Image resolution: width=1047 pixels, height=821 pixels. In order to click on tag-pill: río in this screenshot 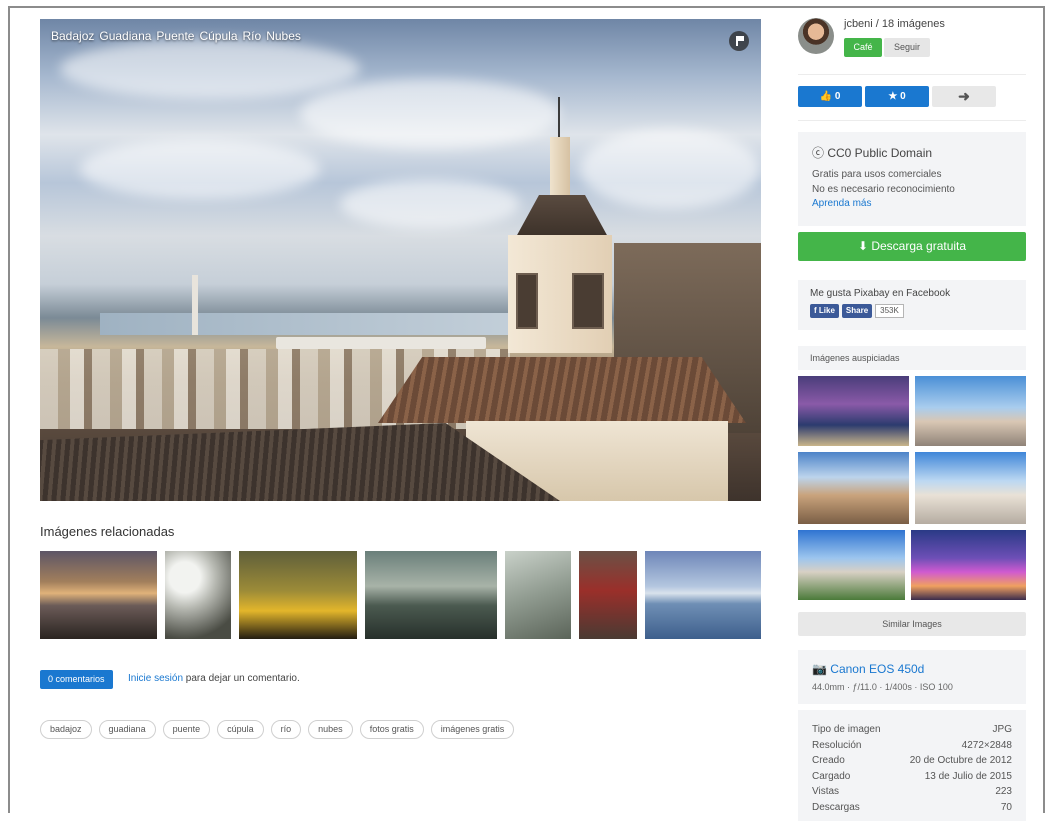, I will do `click(286, 729)`.